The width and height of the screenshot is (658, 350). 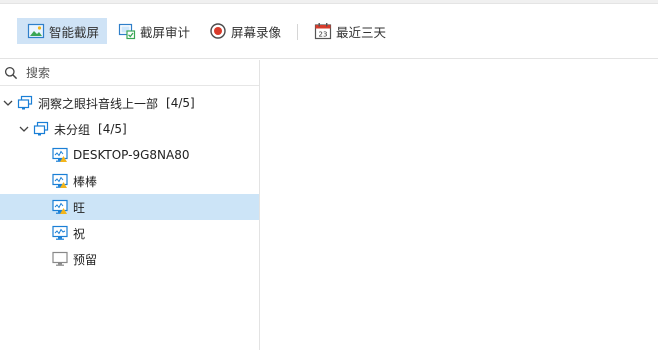 What do you see at coordinates (129, 233) in the screenshot?
I see `device-item: 祝` at bounding box center [129, 233].